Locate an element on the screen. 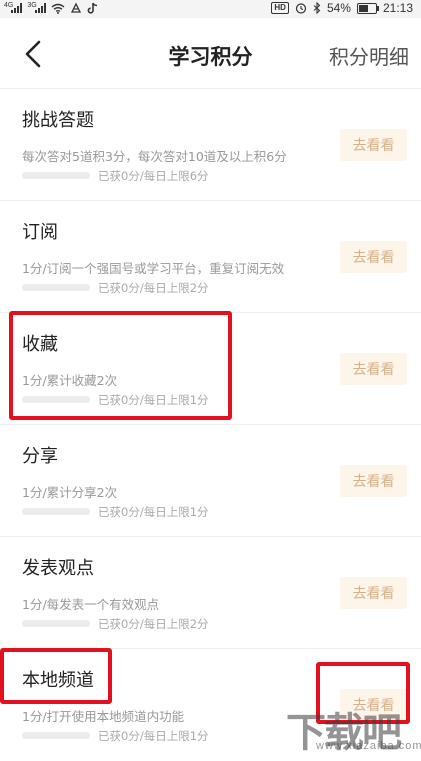 The image size is (421, 761). tiktok-icon is located at coordinates (92, 8).